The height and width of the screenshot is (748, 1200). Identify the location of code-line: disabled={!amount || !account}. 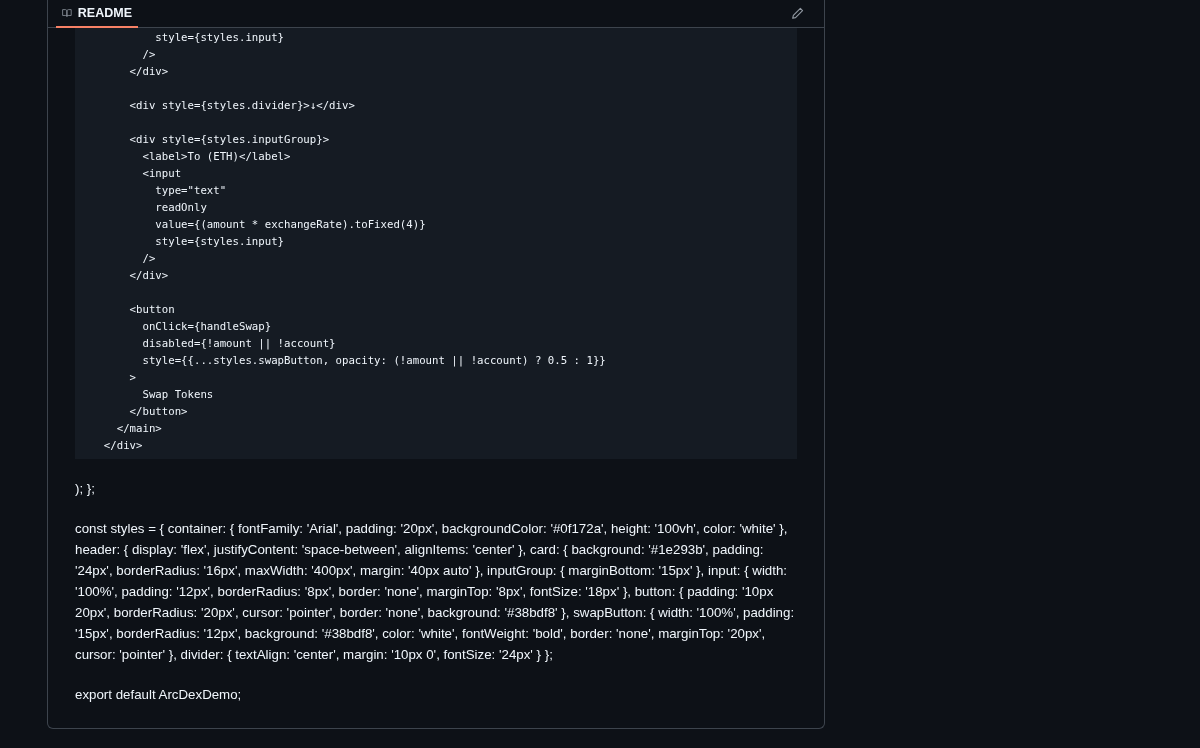
(238, 344).